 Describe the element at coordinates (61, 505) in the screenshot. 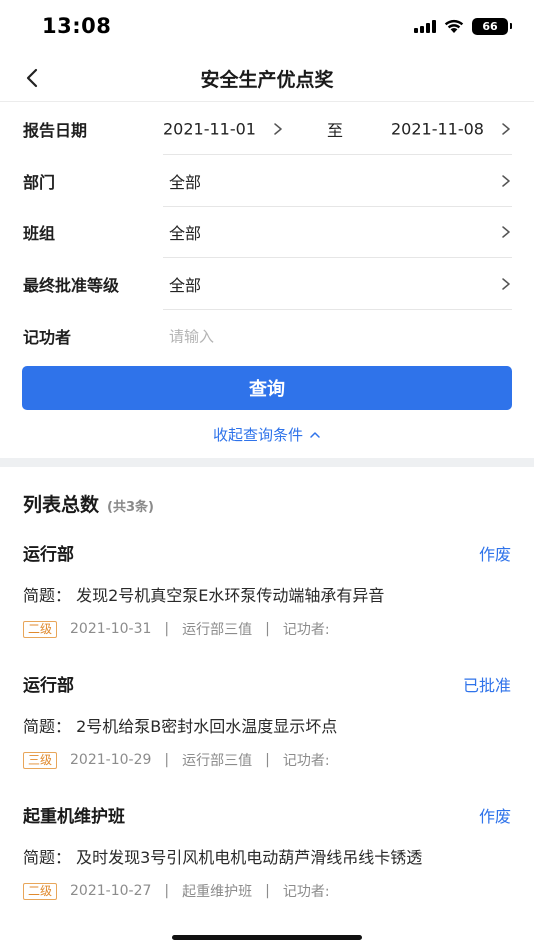

I see `list-title: 列表总数` at that location.